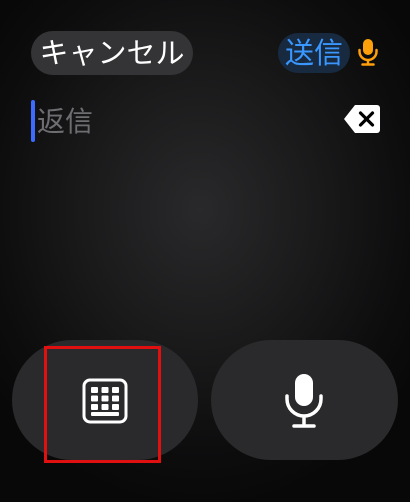  Describe the element at coordinates (304, 401) in the screenshot. I see `microphone-icon` at that location.